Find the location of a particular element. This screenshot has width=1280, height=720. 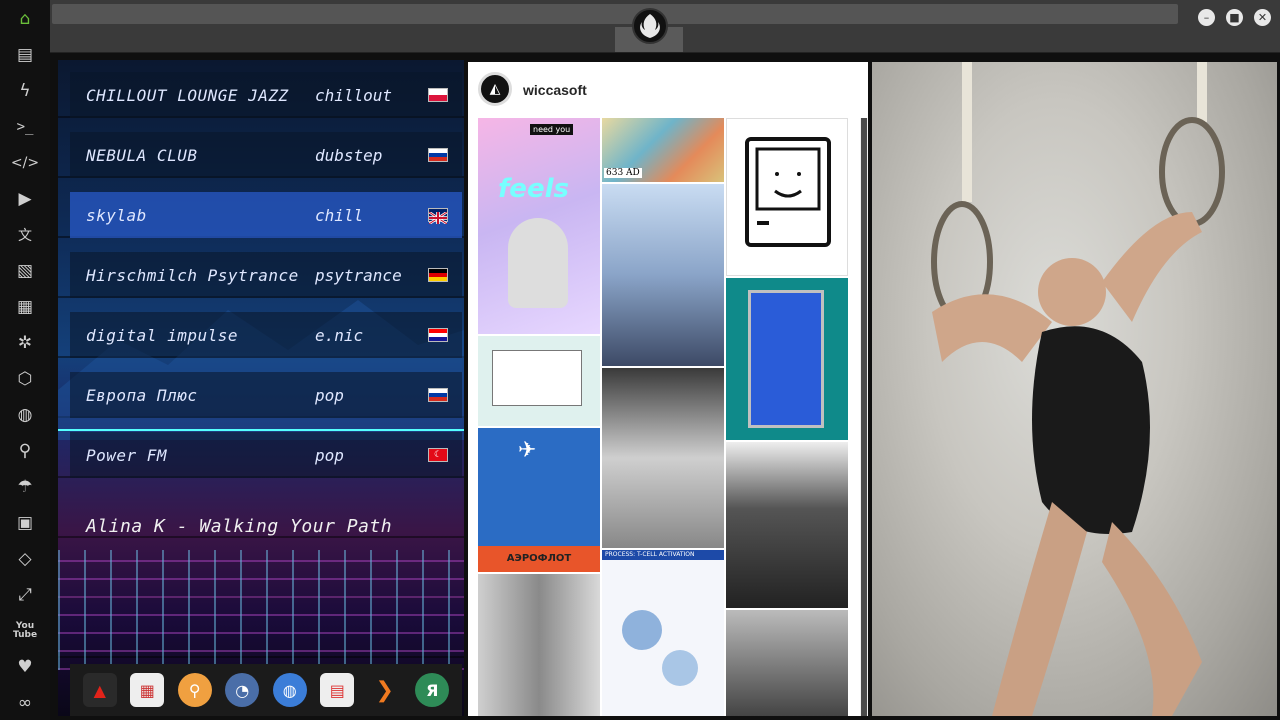

tile-caption: АЭРОФЛОТ is located at coordinates (539, 559).